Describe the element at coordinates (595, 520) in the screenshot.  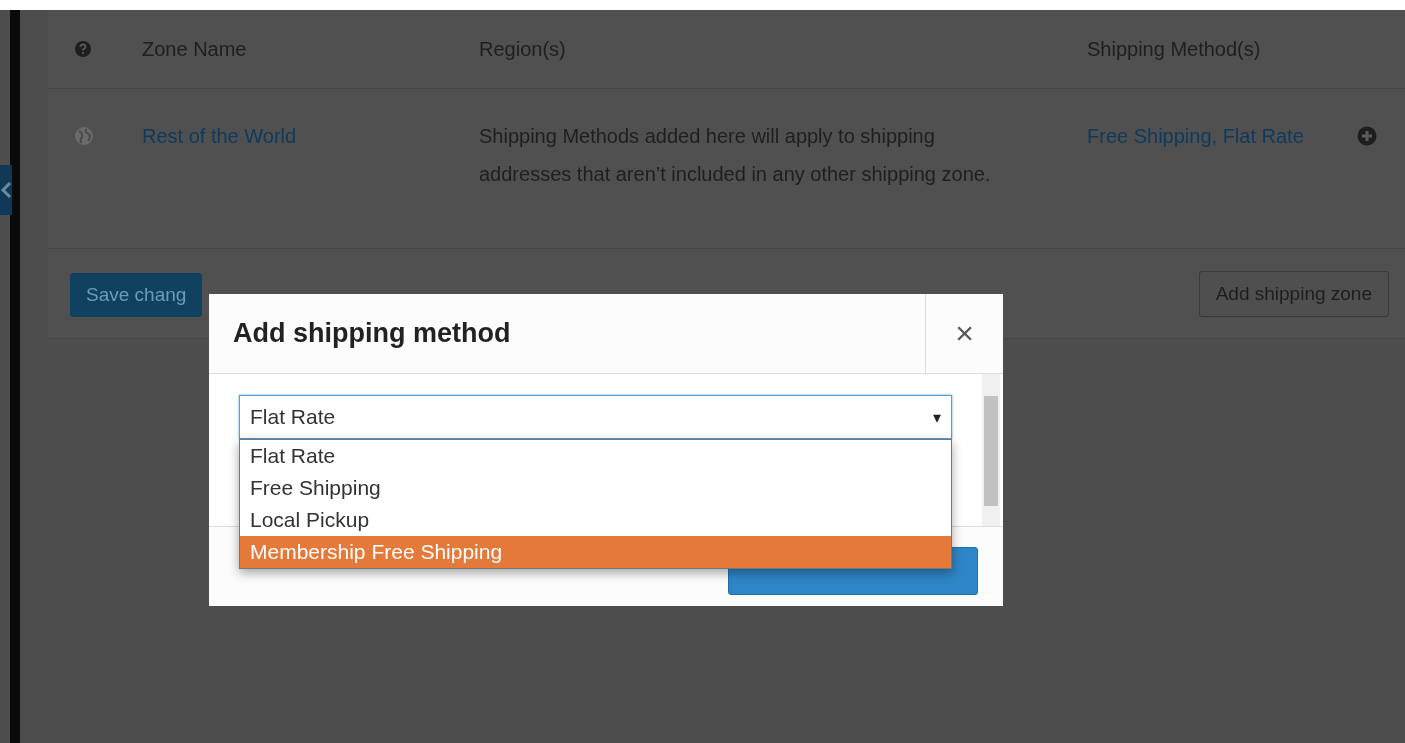
I see `dropdown-option: Local Pickup` at that location.